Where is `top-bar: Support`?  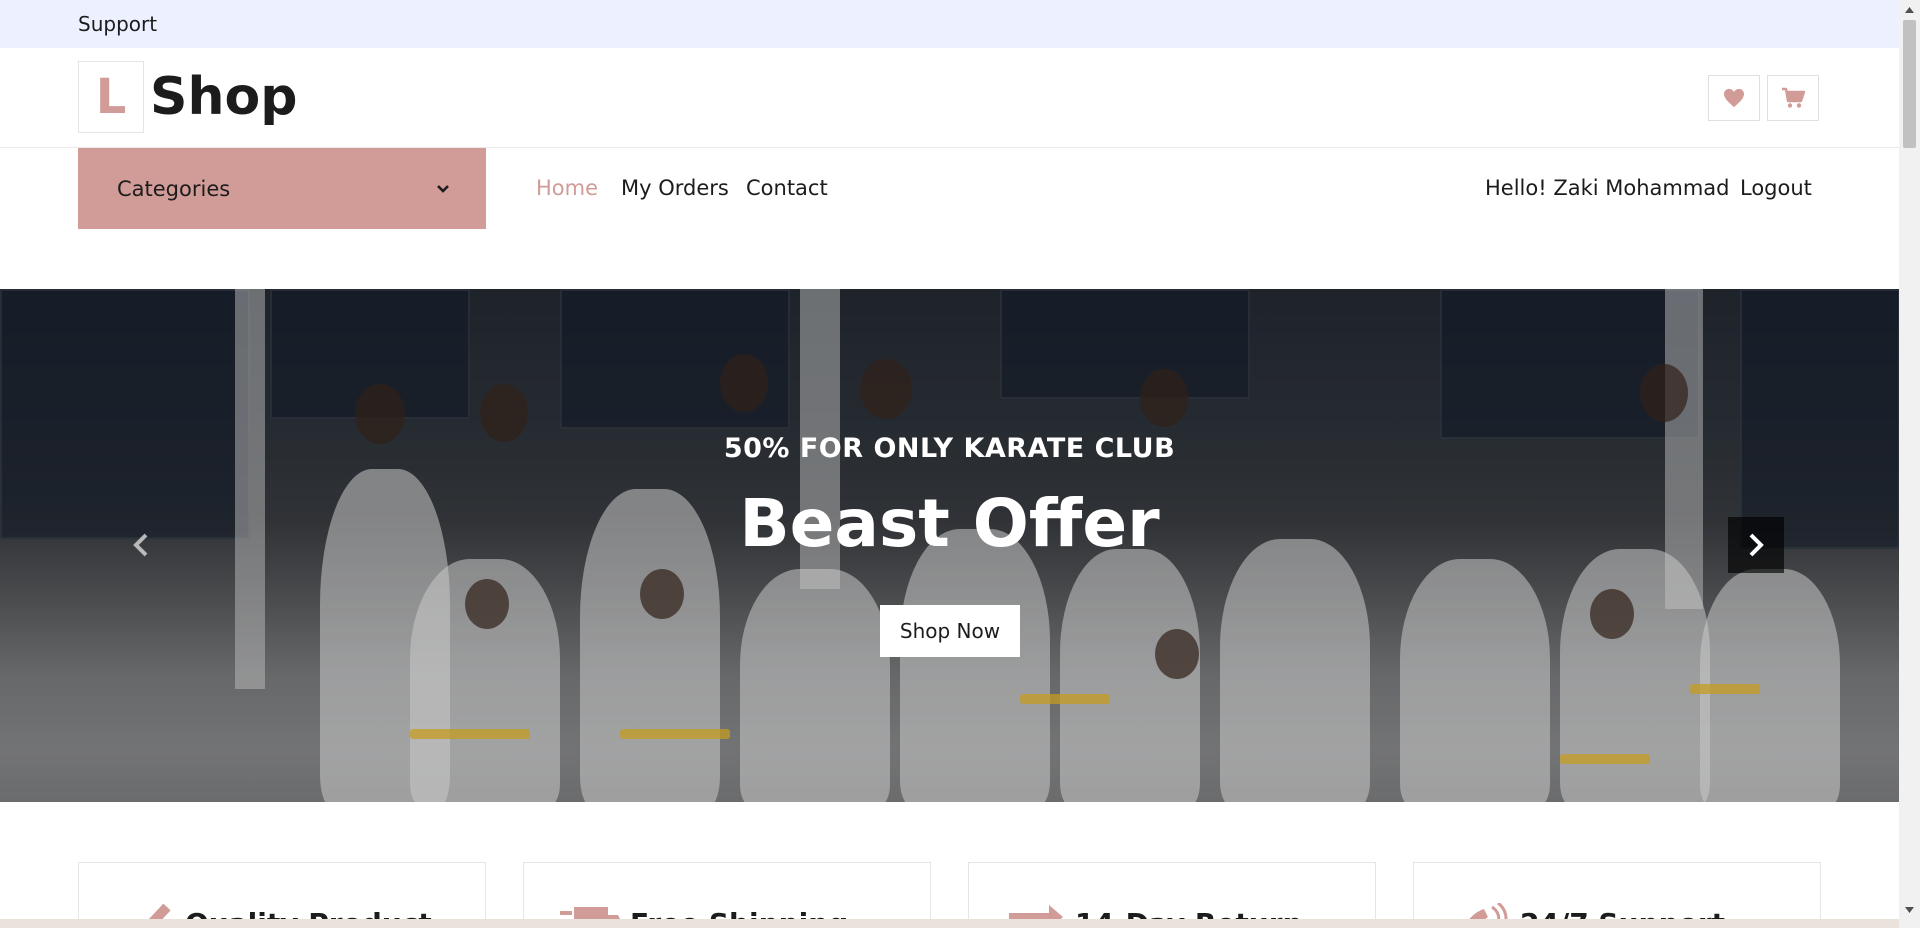 top-bar: Support is located at coordinates (949, 24).